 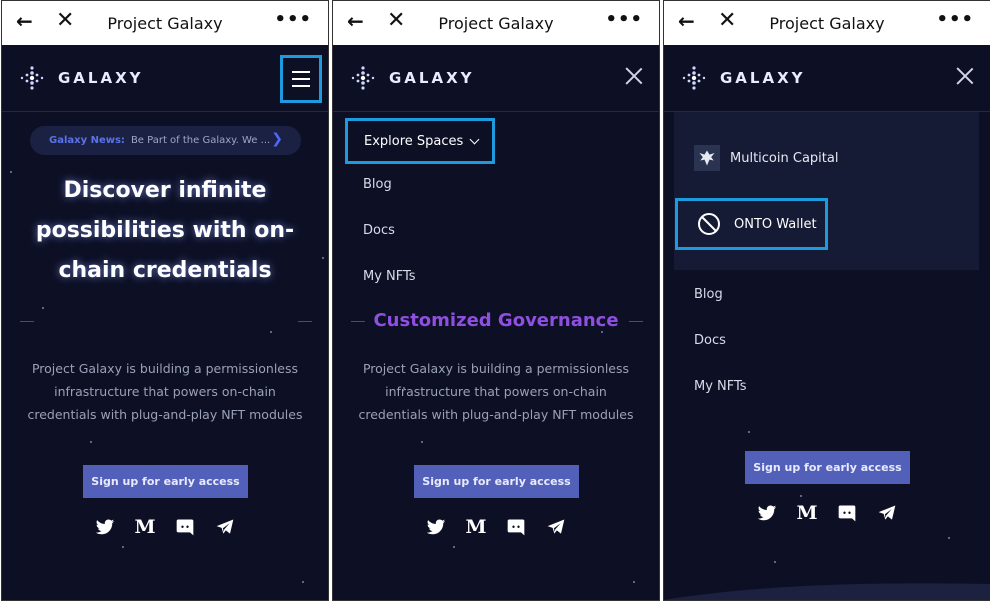 I want to click on hero-line: chain credentials, so click(x=165, y=270).